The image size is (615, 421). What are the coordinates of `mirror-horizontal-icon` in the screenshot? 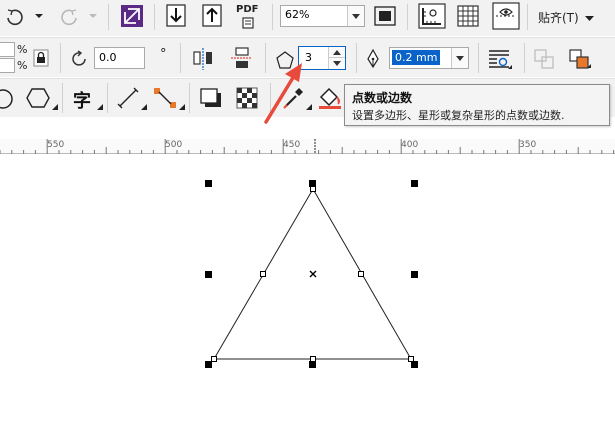 It's located at (203, 59).